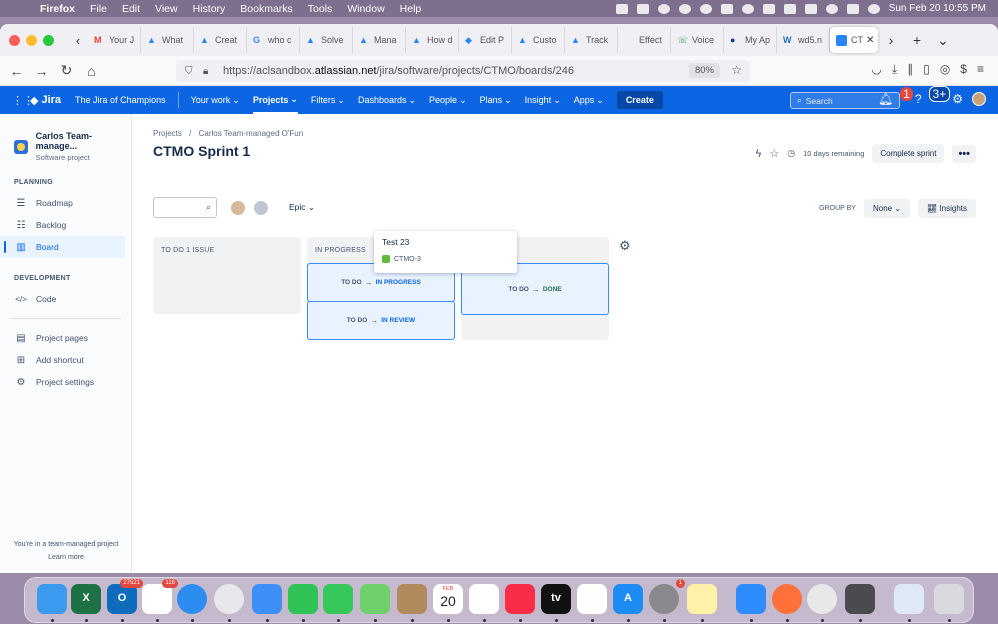  Describe the element at coordinates (23, 100) in the screenshot. I see `app-switcher-icon: ⋮⋮` at that location.